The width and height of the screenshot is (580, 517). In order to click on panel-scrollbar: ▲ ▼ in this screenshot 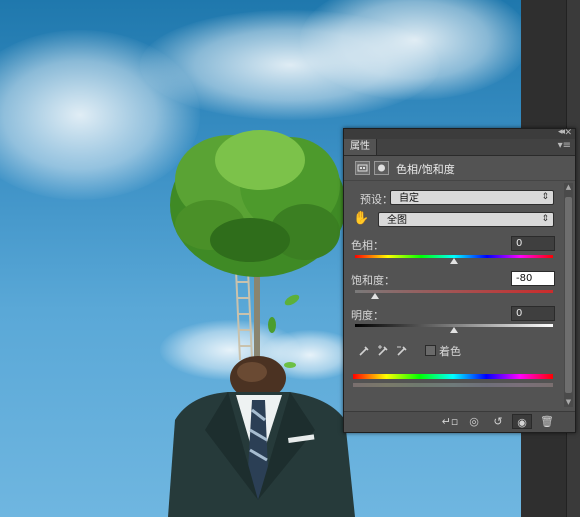, I will do `click(568, 295)`.